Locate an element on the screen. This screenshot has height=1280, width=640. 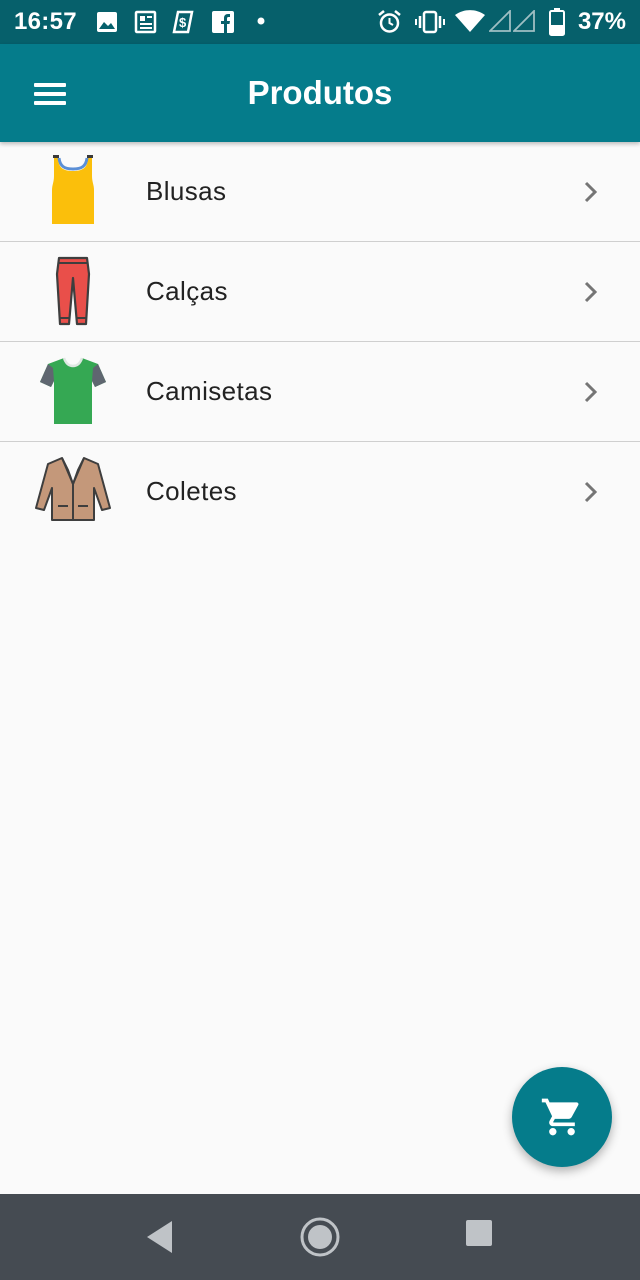
list-item-coletes: Coletes is located at coordinates (320, 491).